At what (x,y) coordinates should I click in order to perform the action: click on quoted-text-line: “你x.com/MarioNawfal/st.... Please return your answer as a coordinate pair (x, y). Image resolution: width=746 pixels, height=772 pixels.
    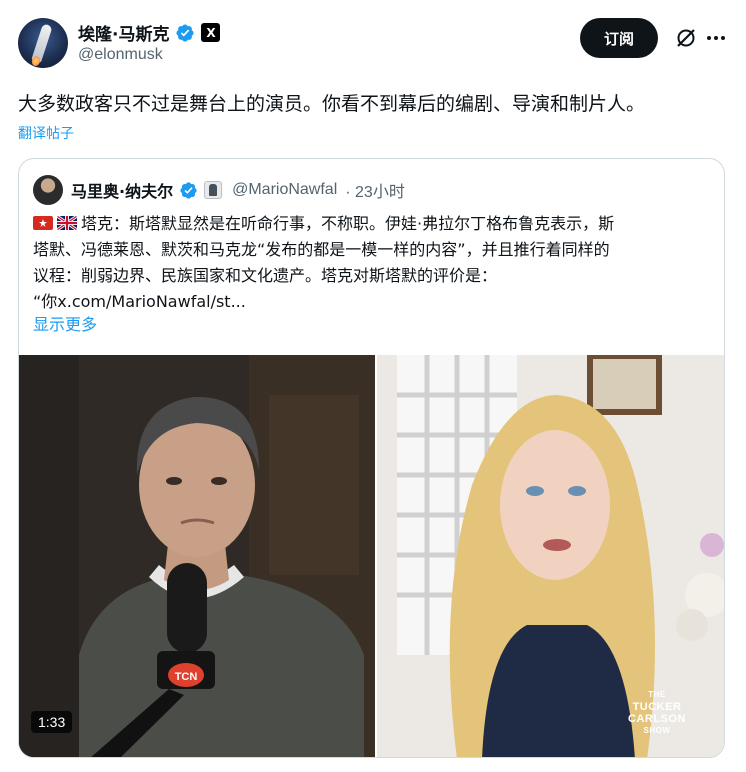
    Looking at the image, I should click on (373, 302).